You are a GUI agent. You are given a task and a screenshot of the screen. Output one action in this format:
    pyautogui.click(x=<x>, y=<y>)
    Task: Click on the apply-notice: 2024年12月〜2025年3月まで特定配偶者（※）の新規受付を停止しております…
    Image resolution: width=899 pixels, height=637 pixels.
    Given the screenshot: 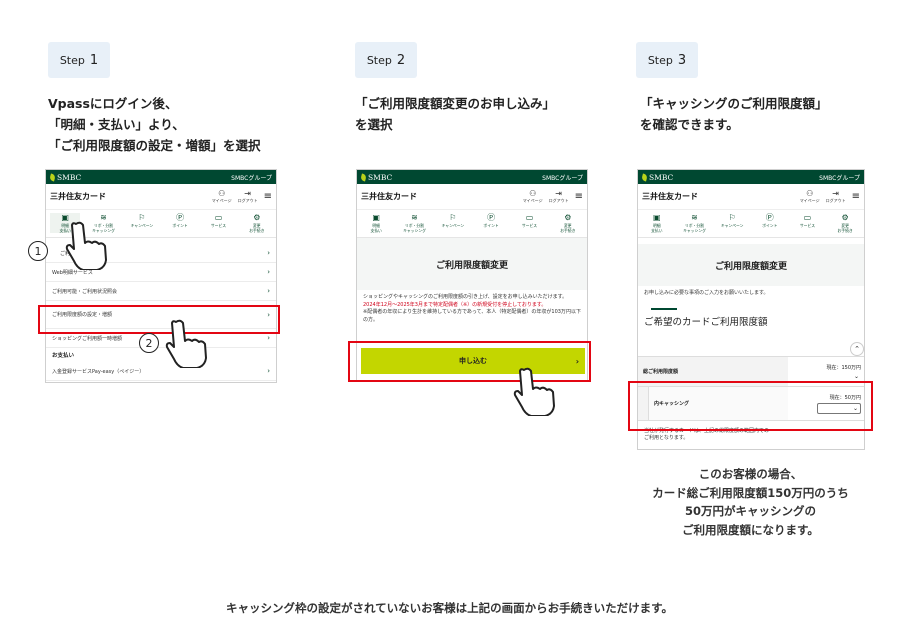 What is the action you would take?
    pyautogui.click(x=455, y=304)
    